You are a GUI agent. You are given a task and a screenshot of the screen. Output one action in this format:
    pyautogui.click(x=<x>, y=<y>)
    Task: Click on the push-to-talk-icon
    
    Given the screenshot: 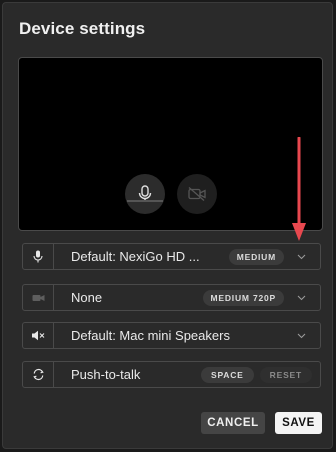 What is the action you would take?
    pyautogui.click(x=38, y=374)
    